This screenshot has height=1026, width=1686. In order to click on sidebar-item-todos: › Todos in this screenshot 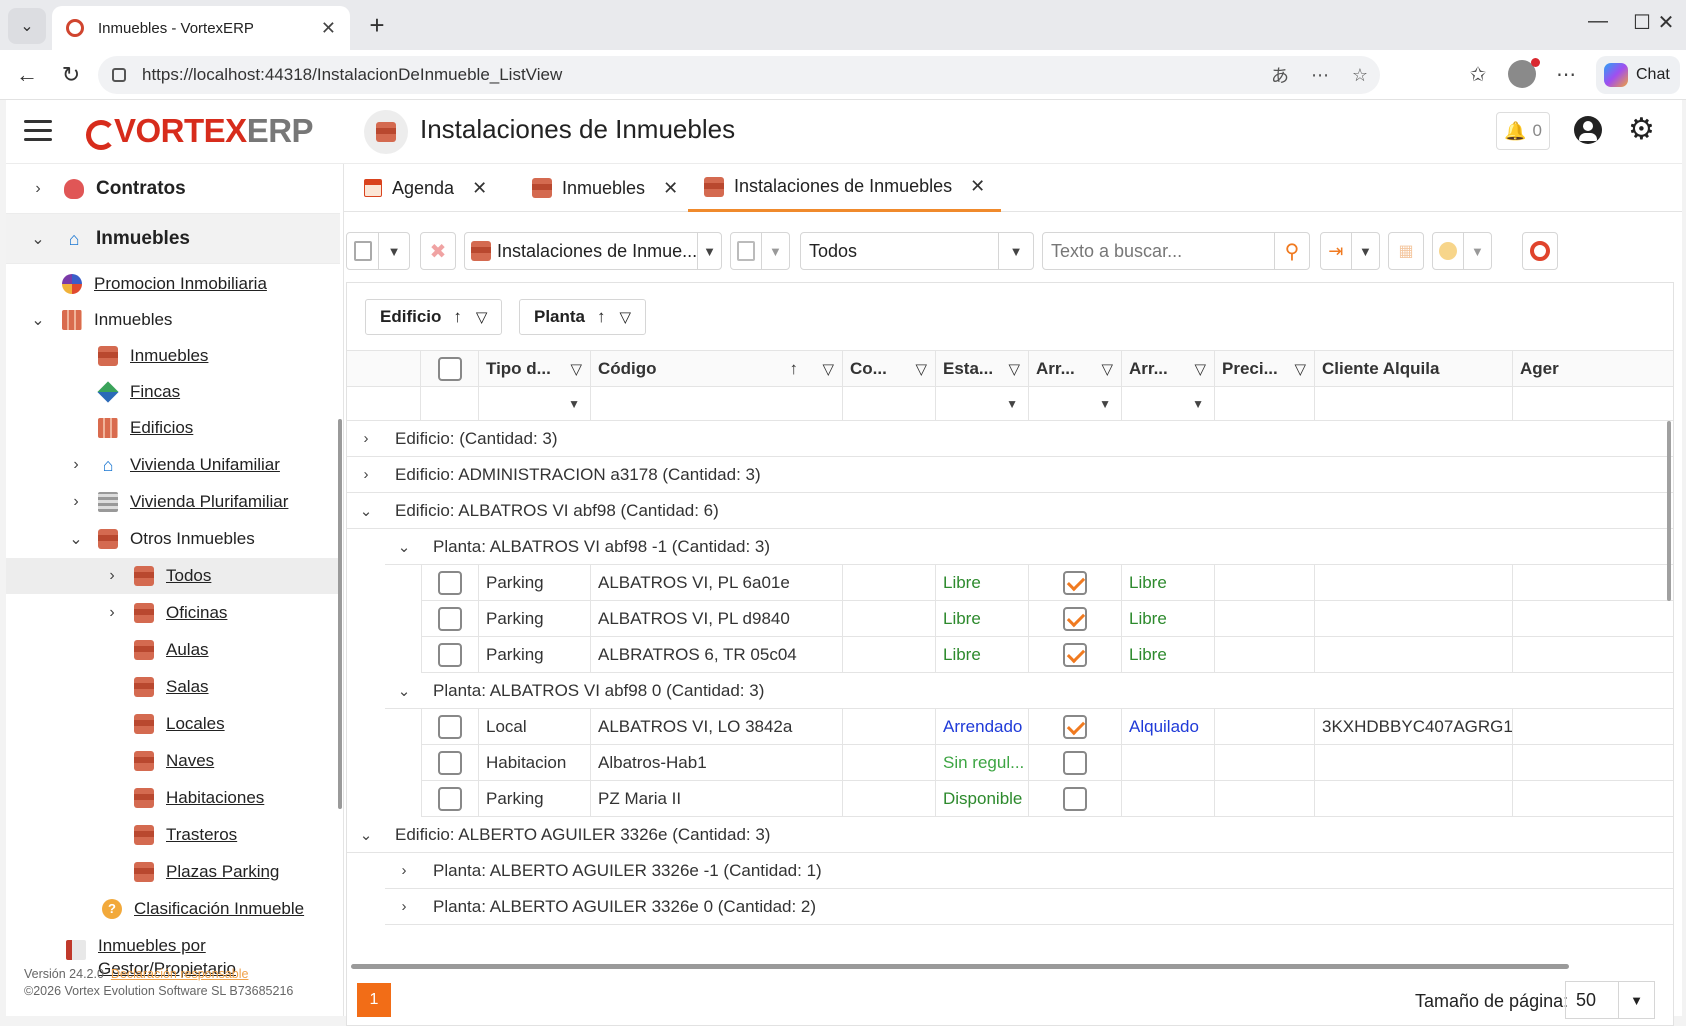, I will do `click(173, 576)`.